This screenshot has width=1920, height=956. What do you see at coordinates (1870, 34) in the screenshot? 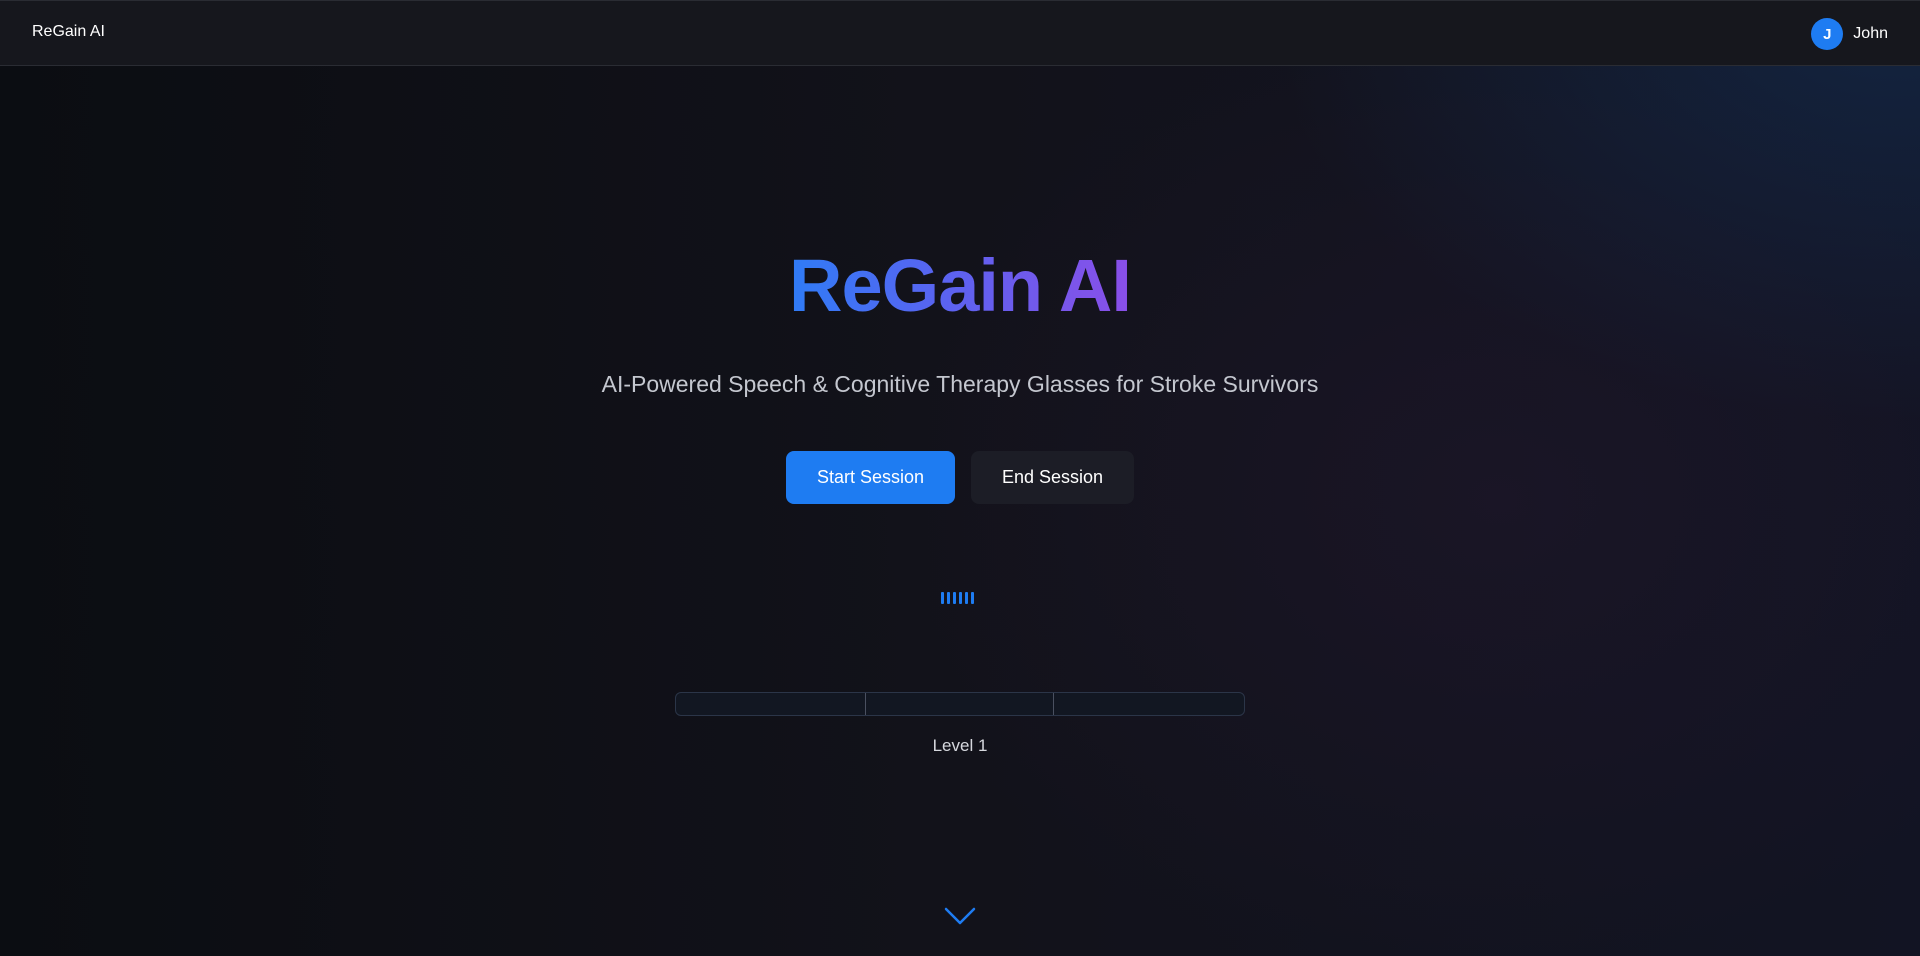
I see `user-name: John` at bounding box center [1870, 34].